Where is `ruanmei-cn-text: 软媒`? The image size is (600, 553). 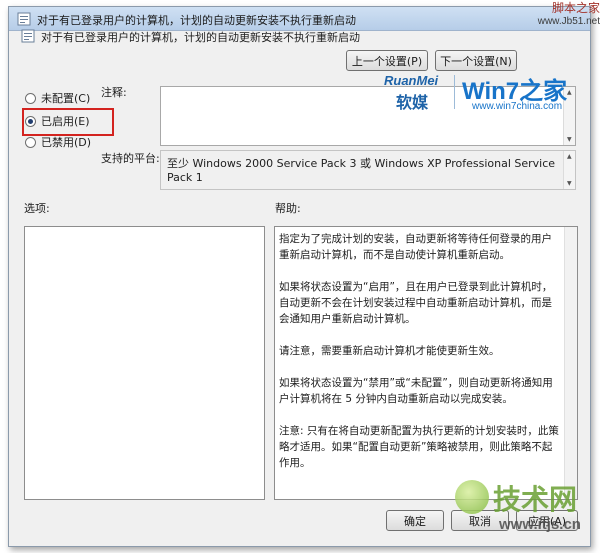
ruanmei-cn-text: 软媒 is located at coordinates (412, 102).